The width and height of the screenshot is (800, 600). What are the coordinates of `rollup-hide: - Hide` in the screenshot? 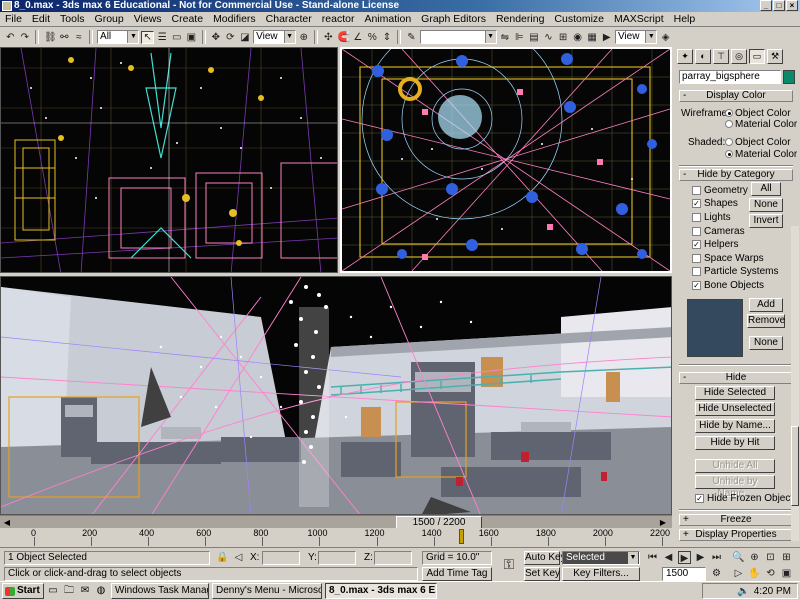 It's located at (736, 378).